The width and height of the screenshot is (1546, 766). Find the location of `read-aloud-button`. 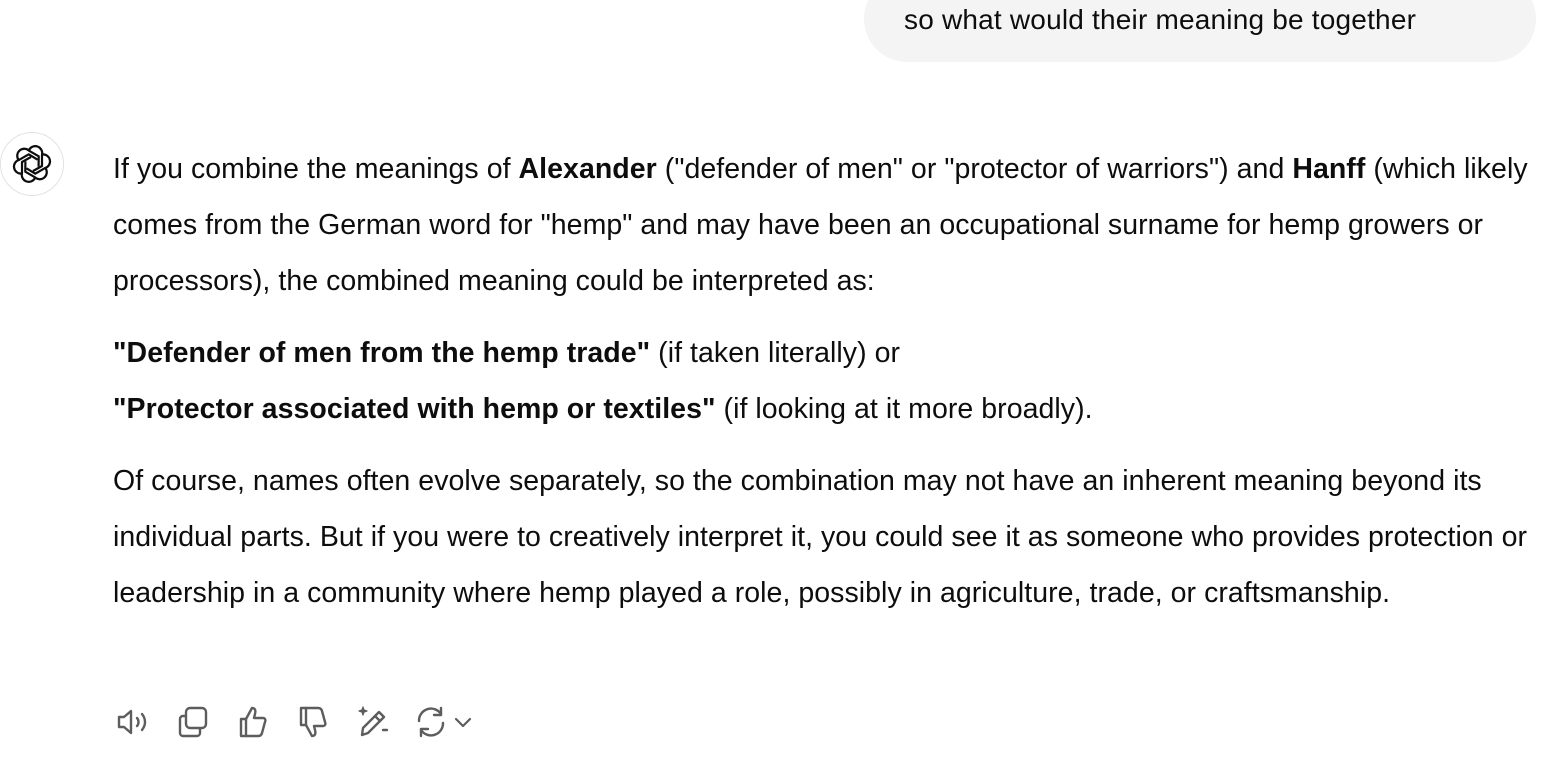

read-aloud-button is located at coordinates (143, 722).